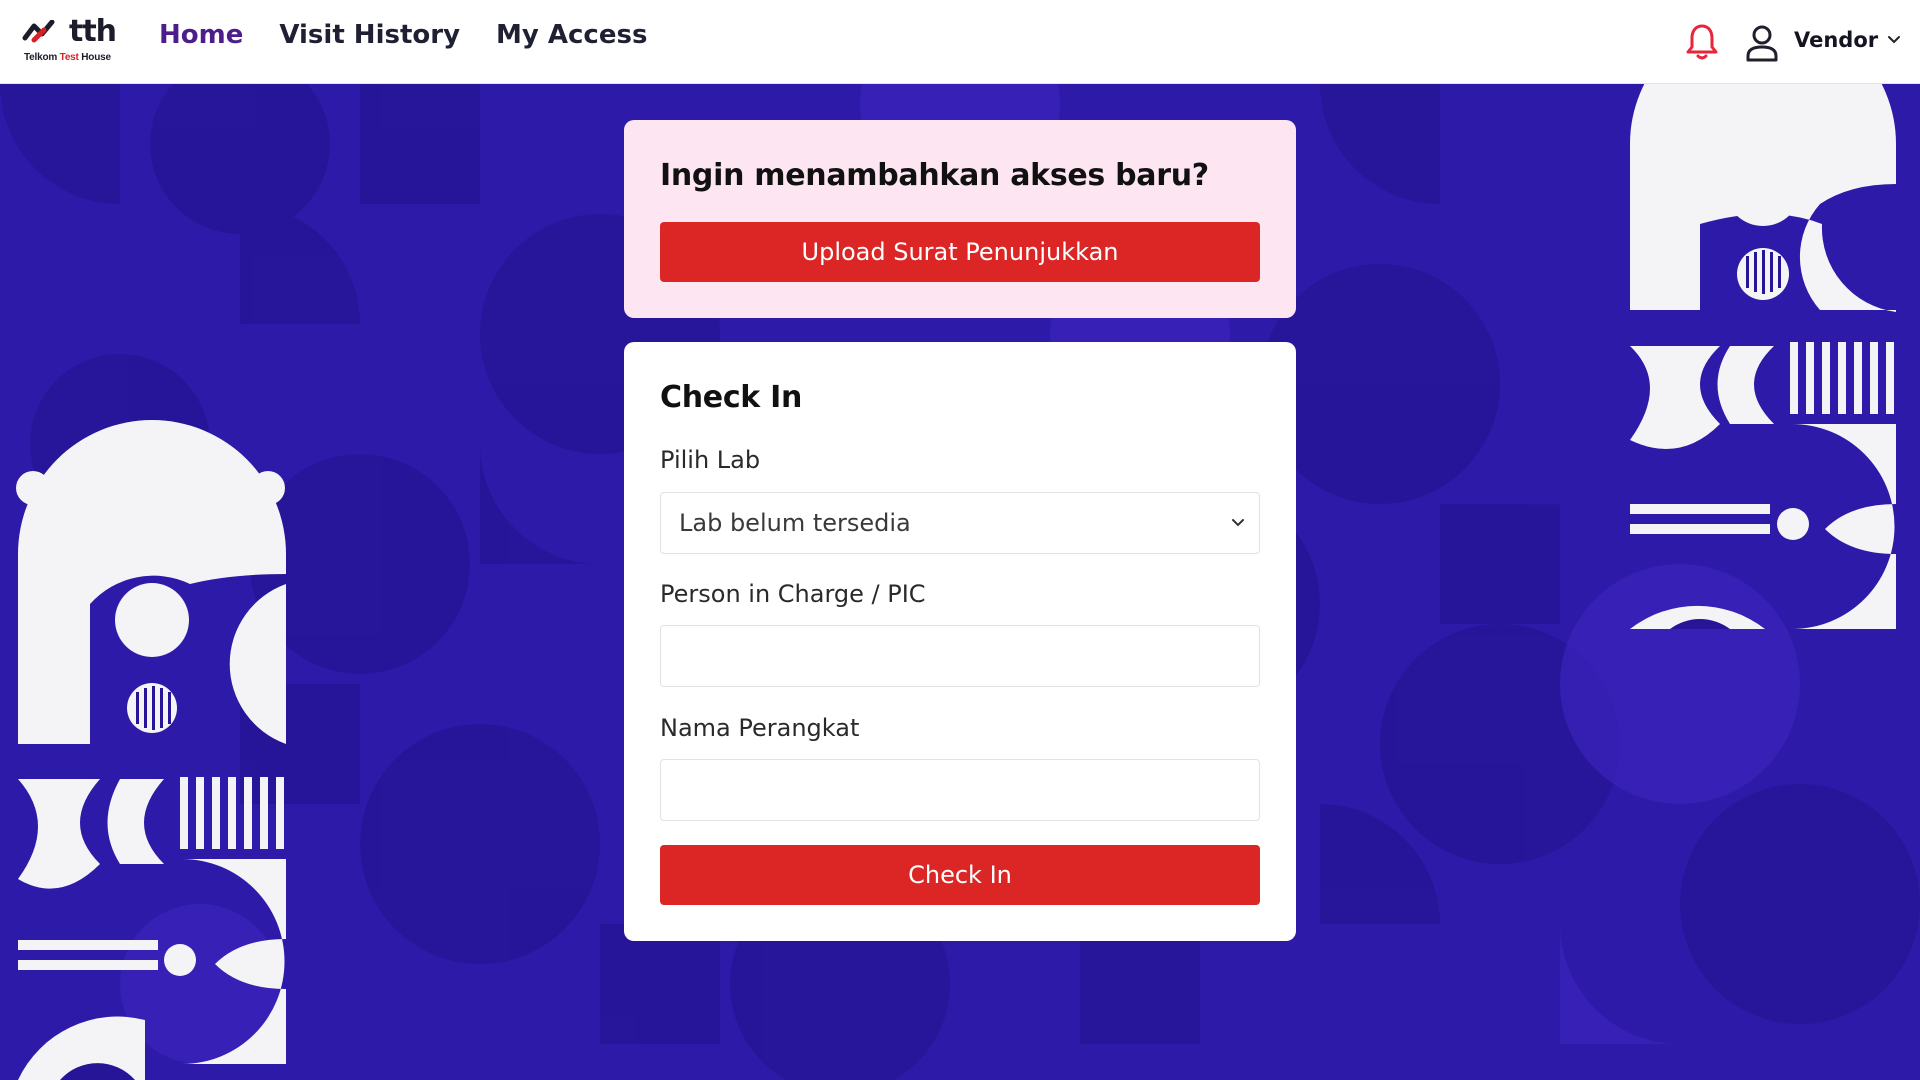 This screenshot has height=1080, width=1920. Describe the element at coordinates (960, 252) in the screenshot. I see `upload-surat-button: Upload Surat Penunjukkan` at that location.